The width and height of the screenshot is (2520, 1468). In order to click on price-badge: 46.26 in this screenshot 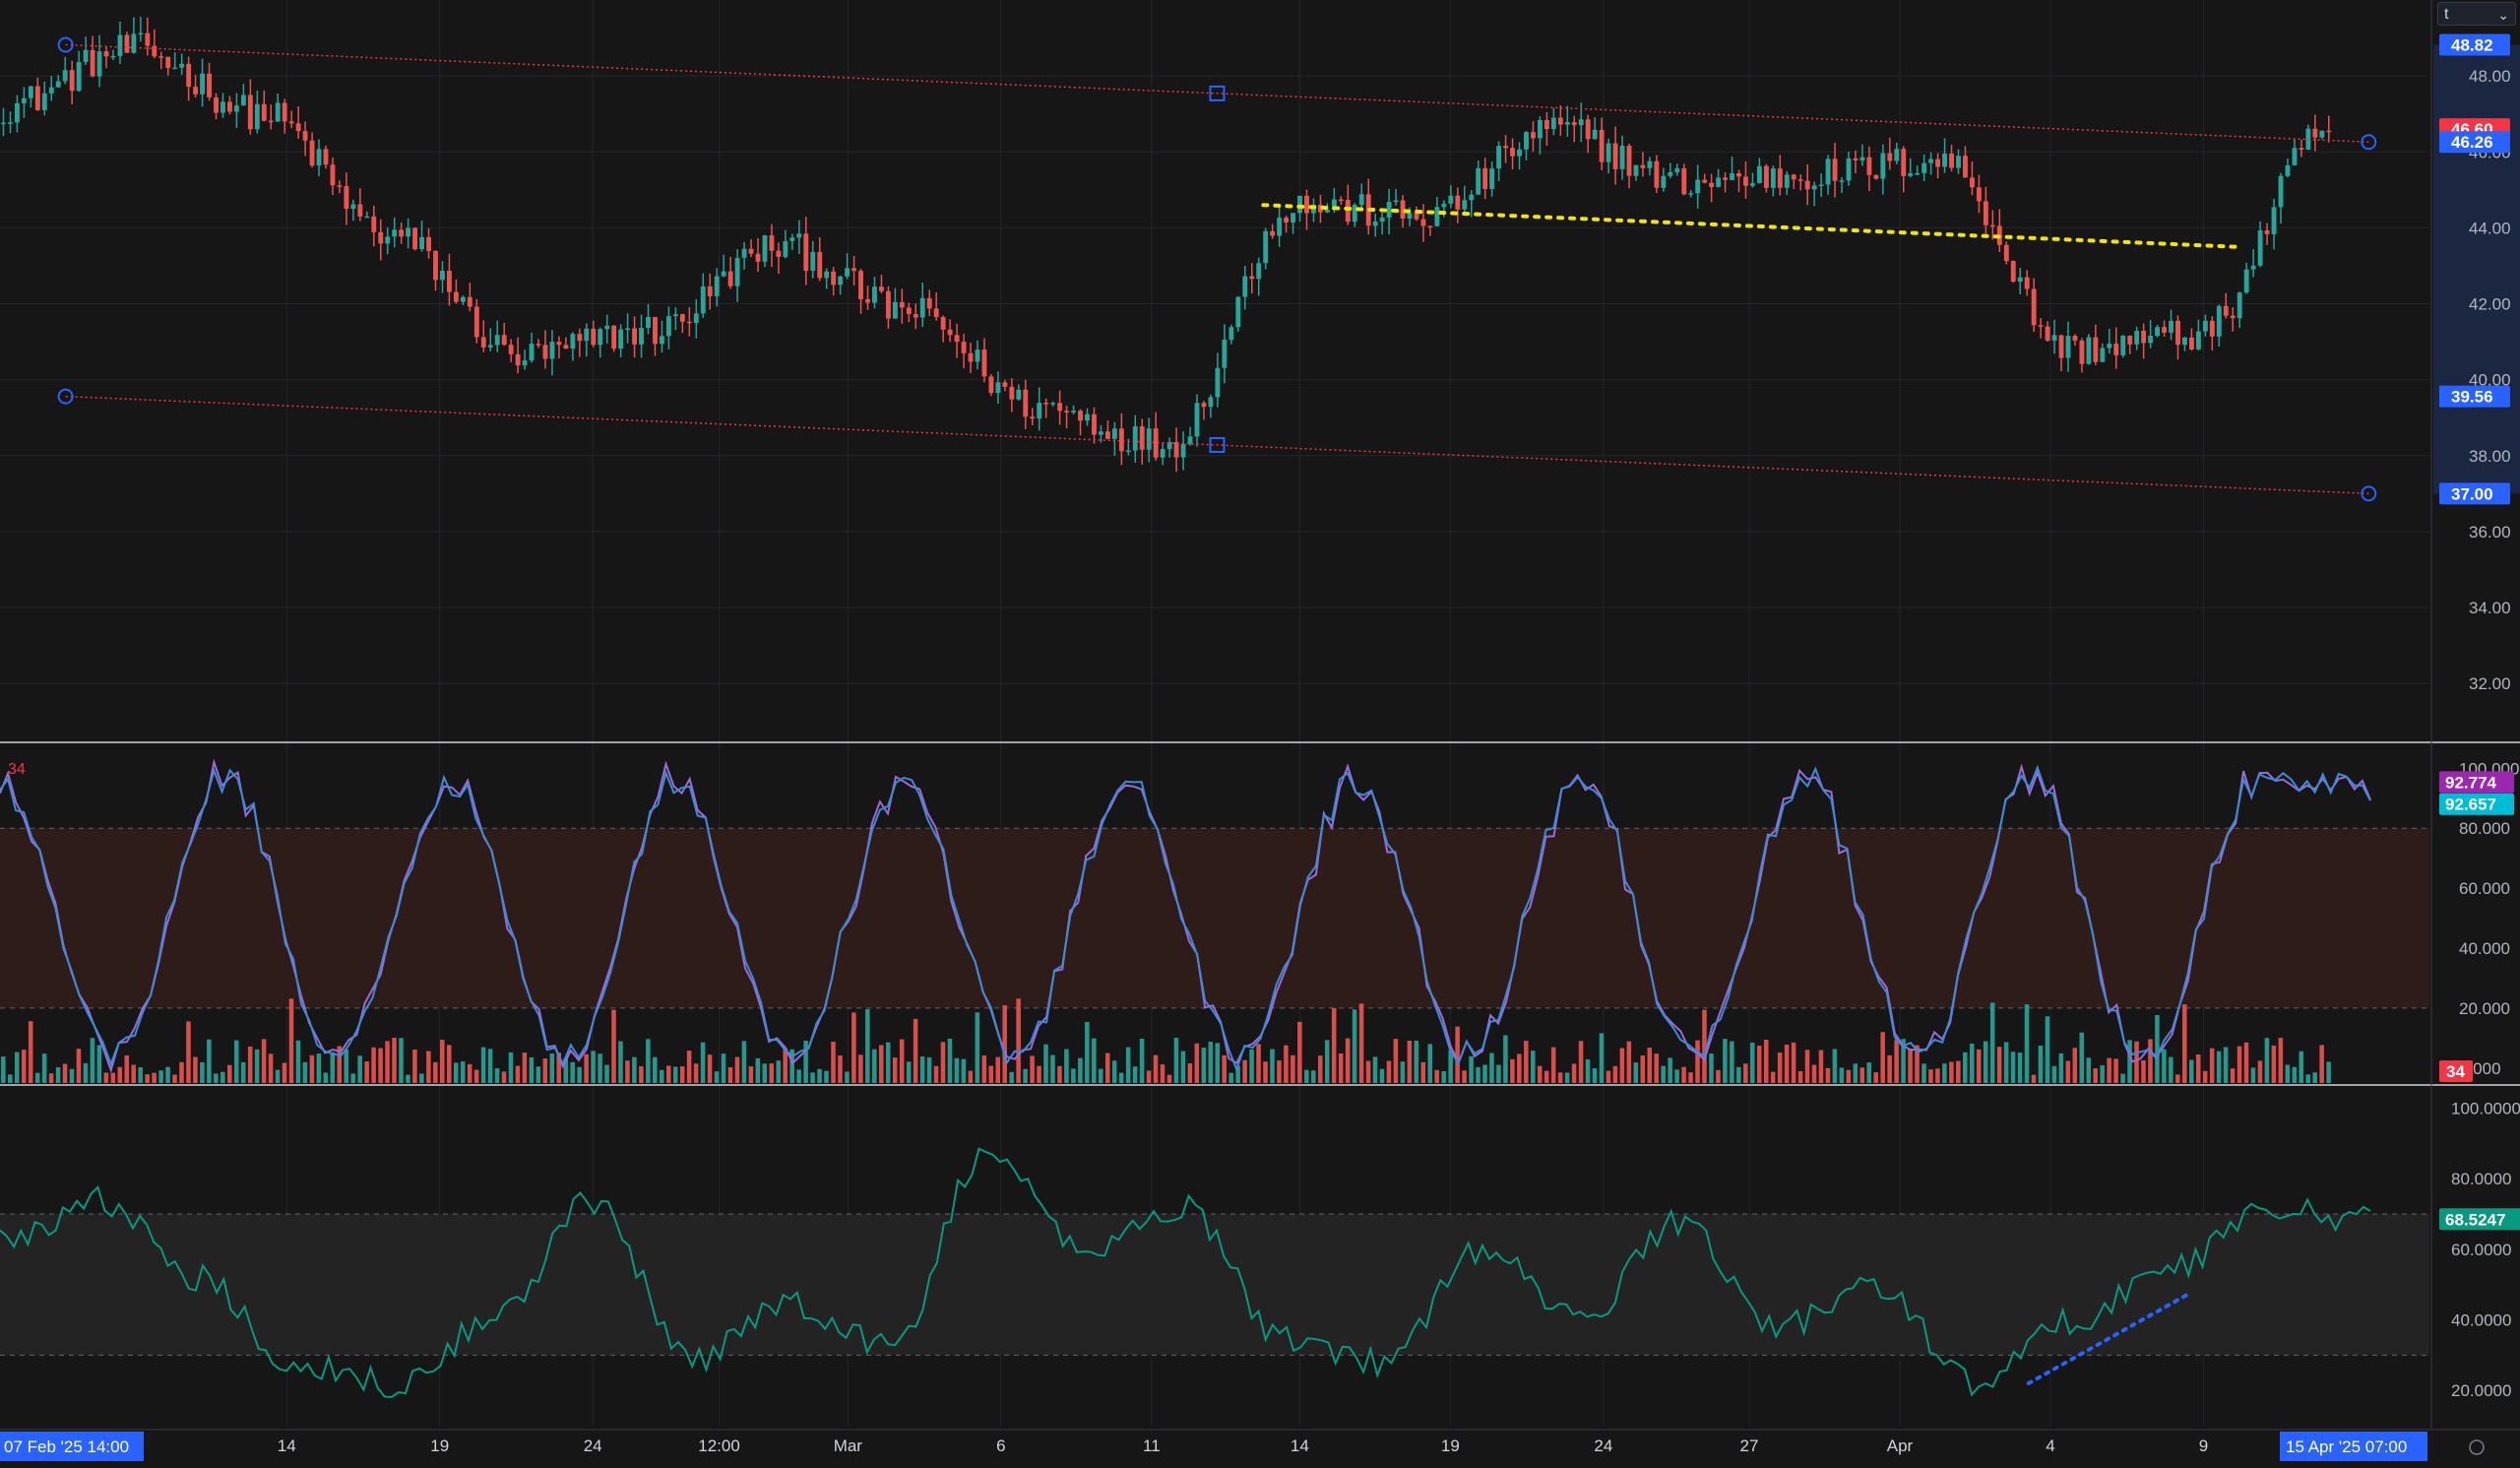, I will do `click(2474, 142)`.